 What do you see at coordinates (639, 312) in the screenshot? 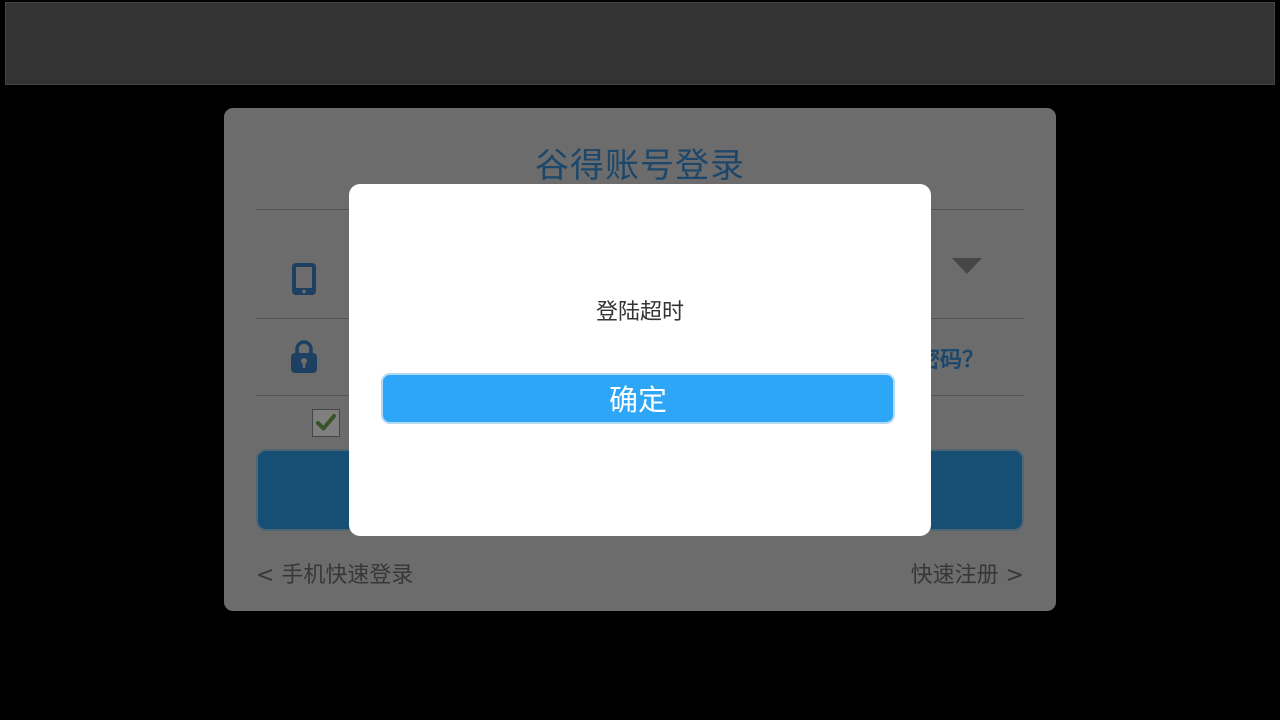
I see `dialog-message: 登陆超时` at bounding box center [639, 312].